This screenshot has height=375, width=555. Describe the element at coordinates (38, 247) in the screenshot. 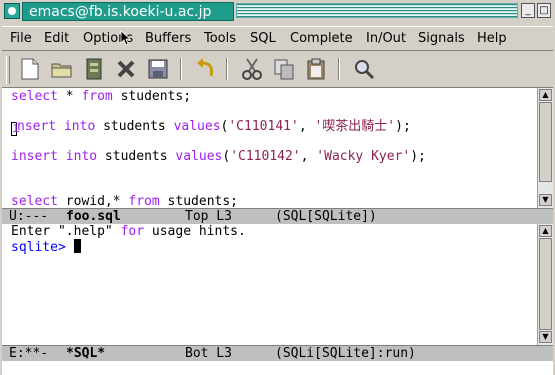

I see `sqlite-prompt: sqlite>` at that location.